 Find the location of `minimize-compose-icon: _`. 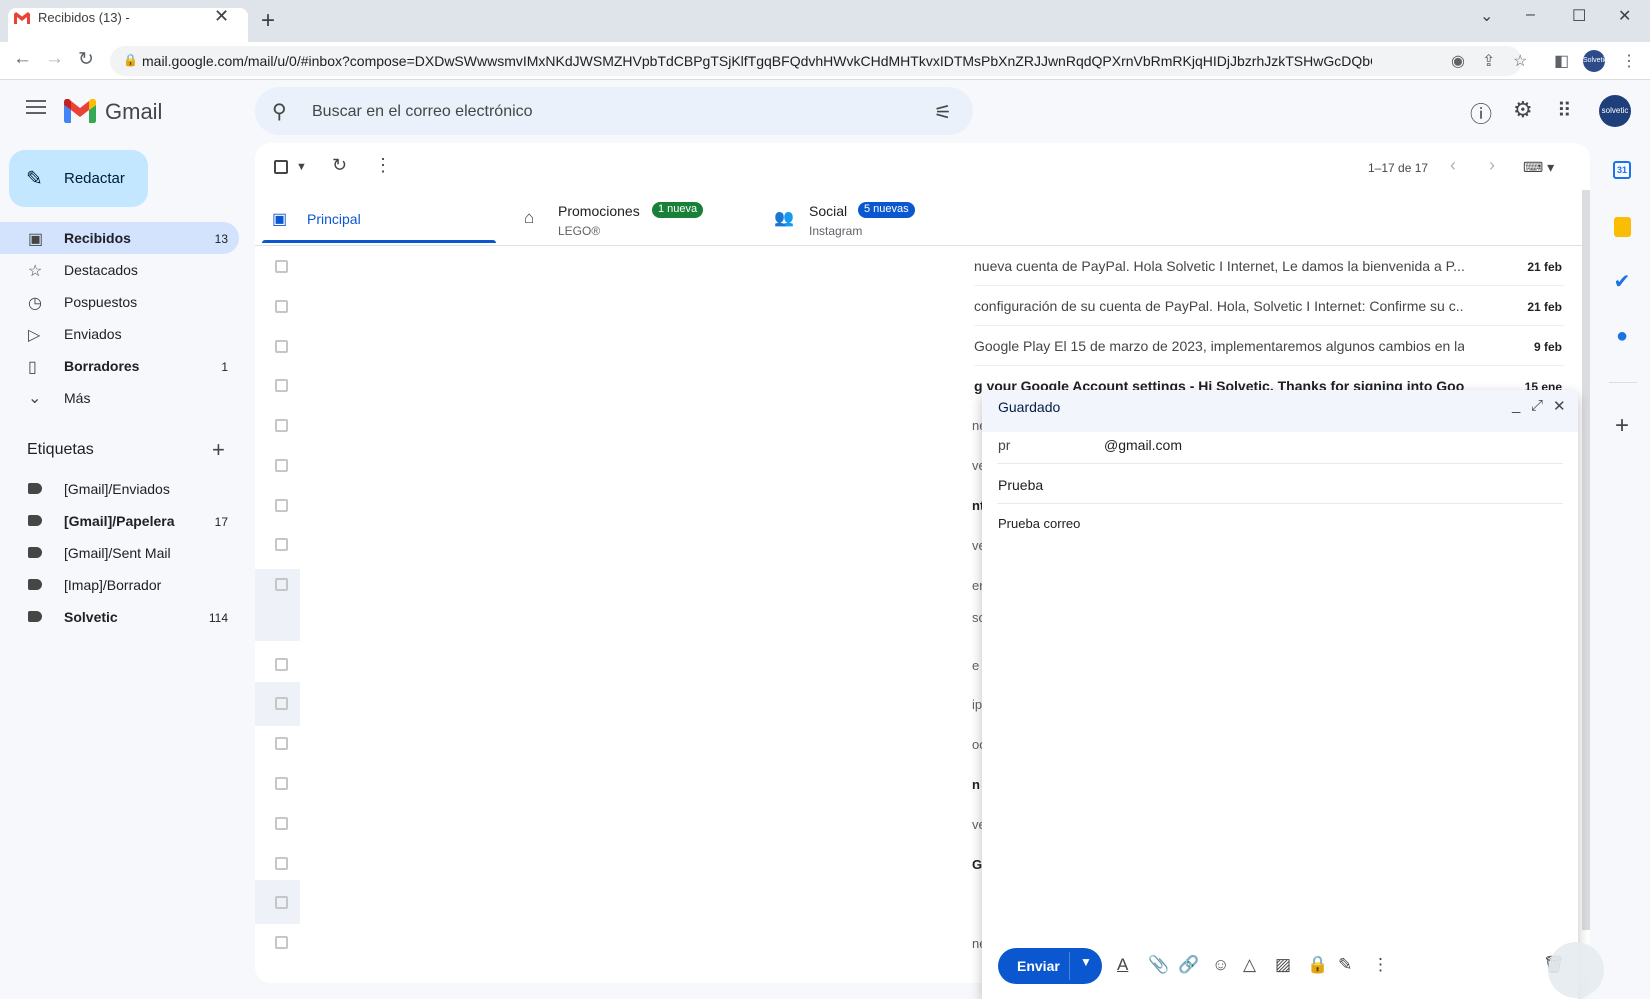

minimize-compose-icon: _ is located at coordinates (1516, 405).